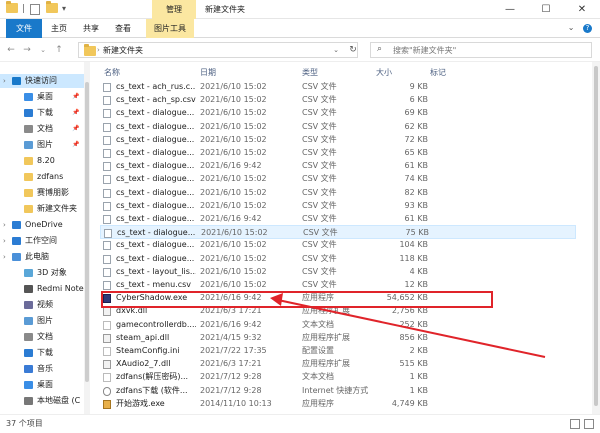 The height and width of the screenshot is (433, 600). What do you see at coordinates (208, 73) in the screenshot?
I see `column-header-date: 日期` at bounding box center [208, 73].